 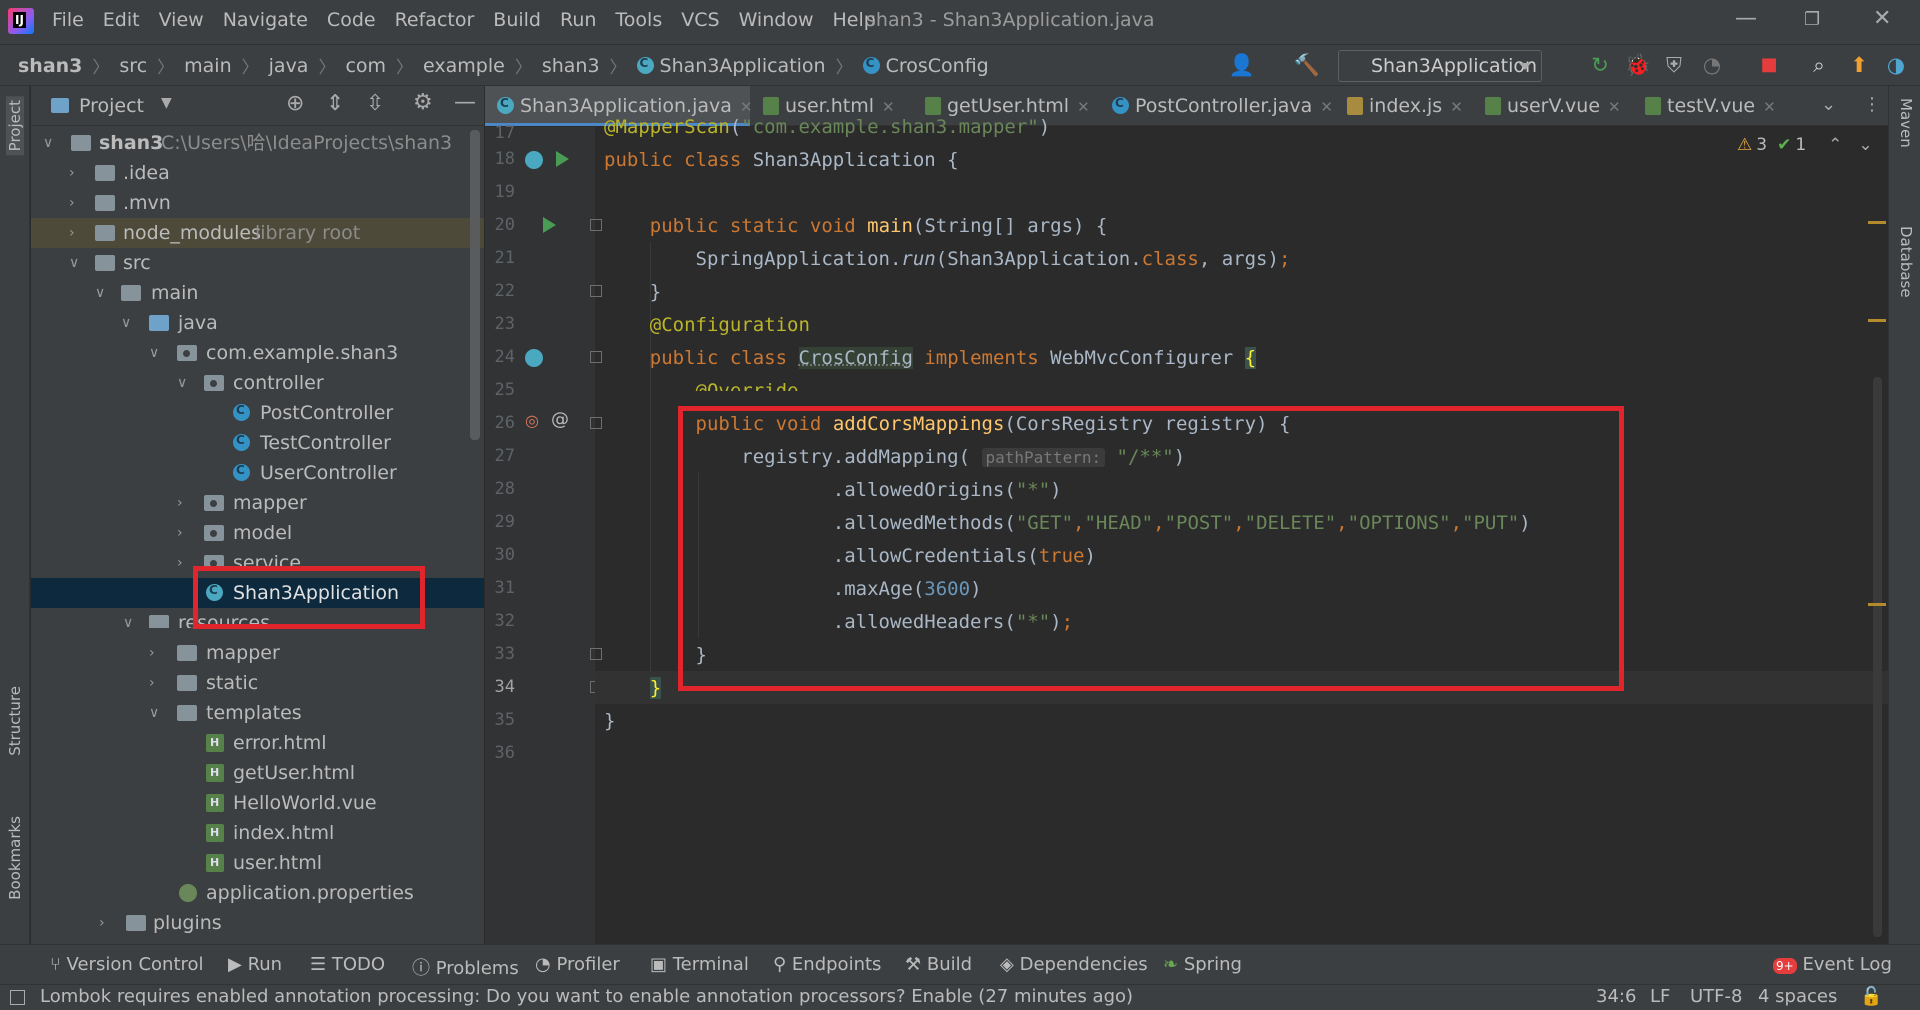 What do you see at coordinates (1712, 65) in the screenshot?
I see `profile-icon: ◔` at bounding box center [1712, 65].